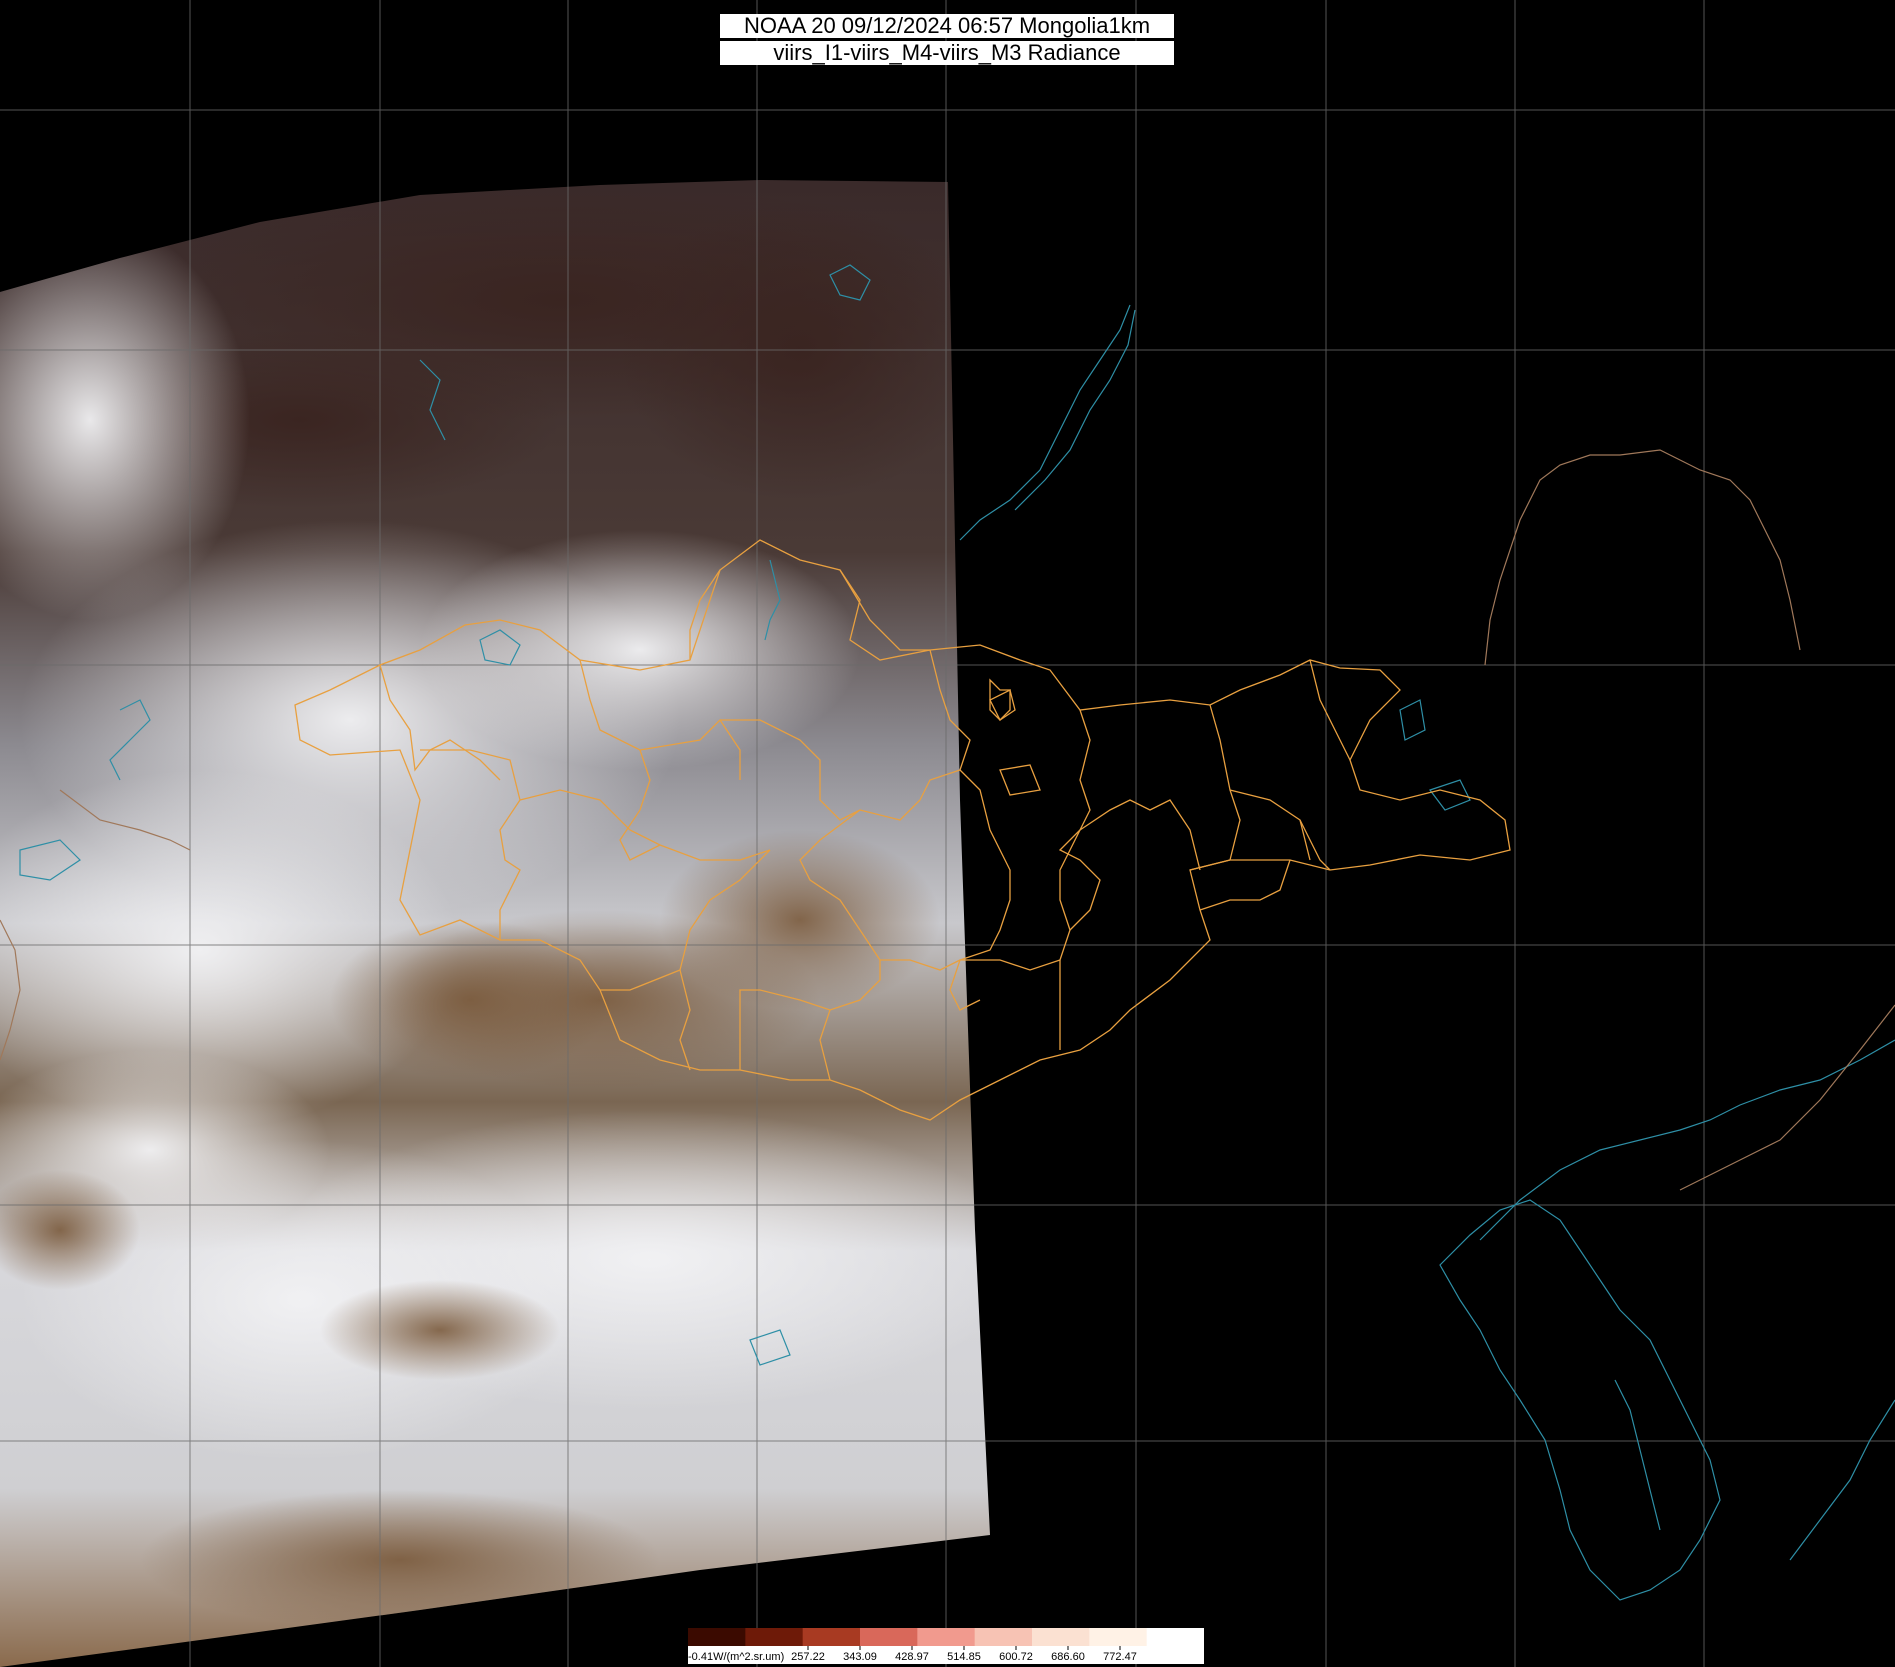 The height and width of the screenshot is (1667, 1895). I want to click on map-title-line-2: viirs_I1-viirs_M4-viirs_M3 Radiance, so click(947, 53).